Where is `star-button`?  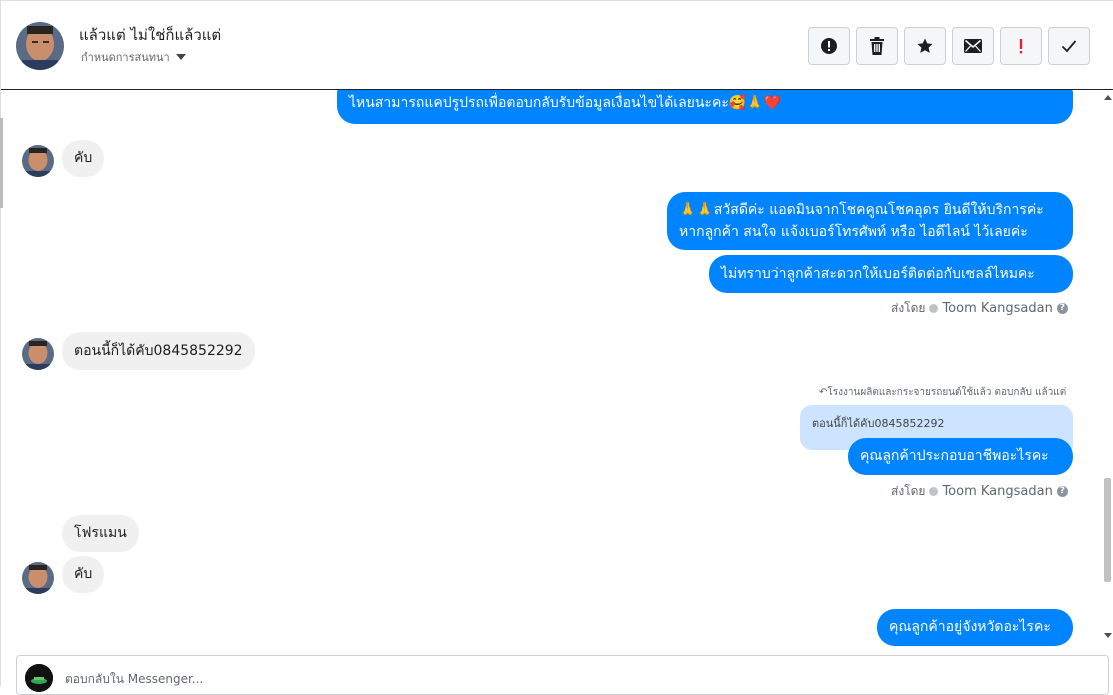
star-button is located at coordinates (925, 46).